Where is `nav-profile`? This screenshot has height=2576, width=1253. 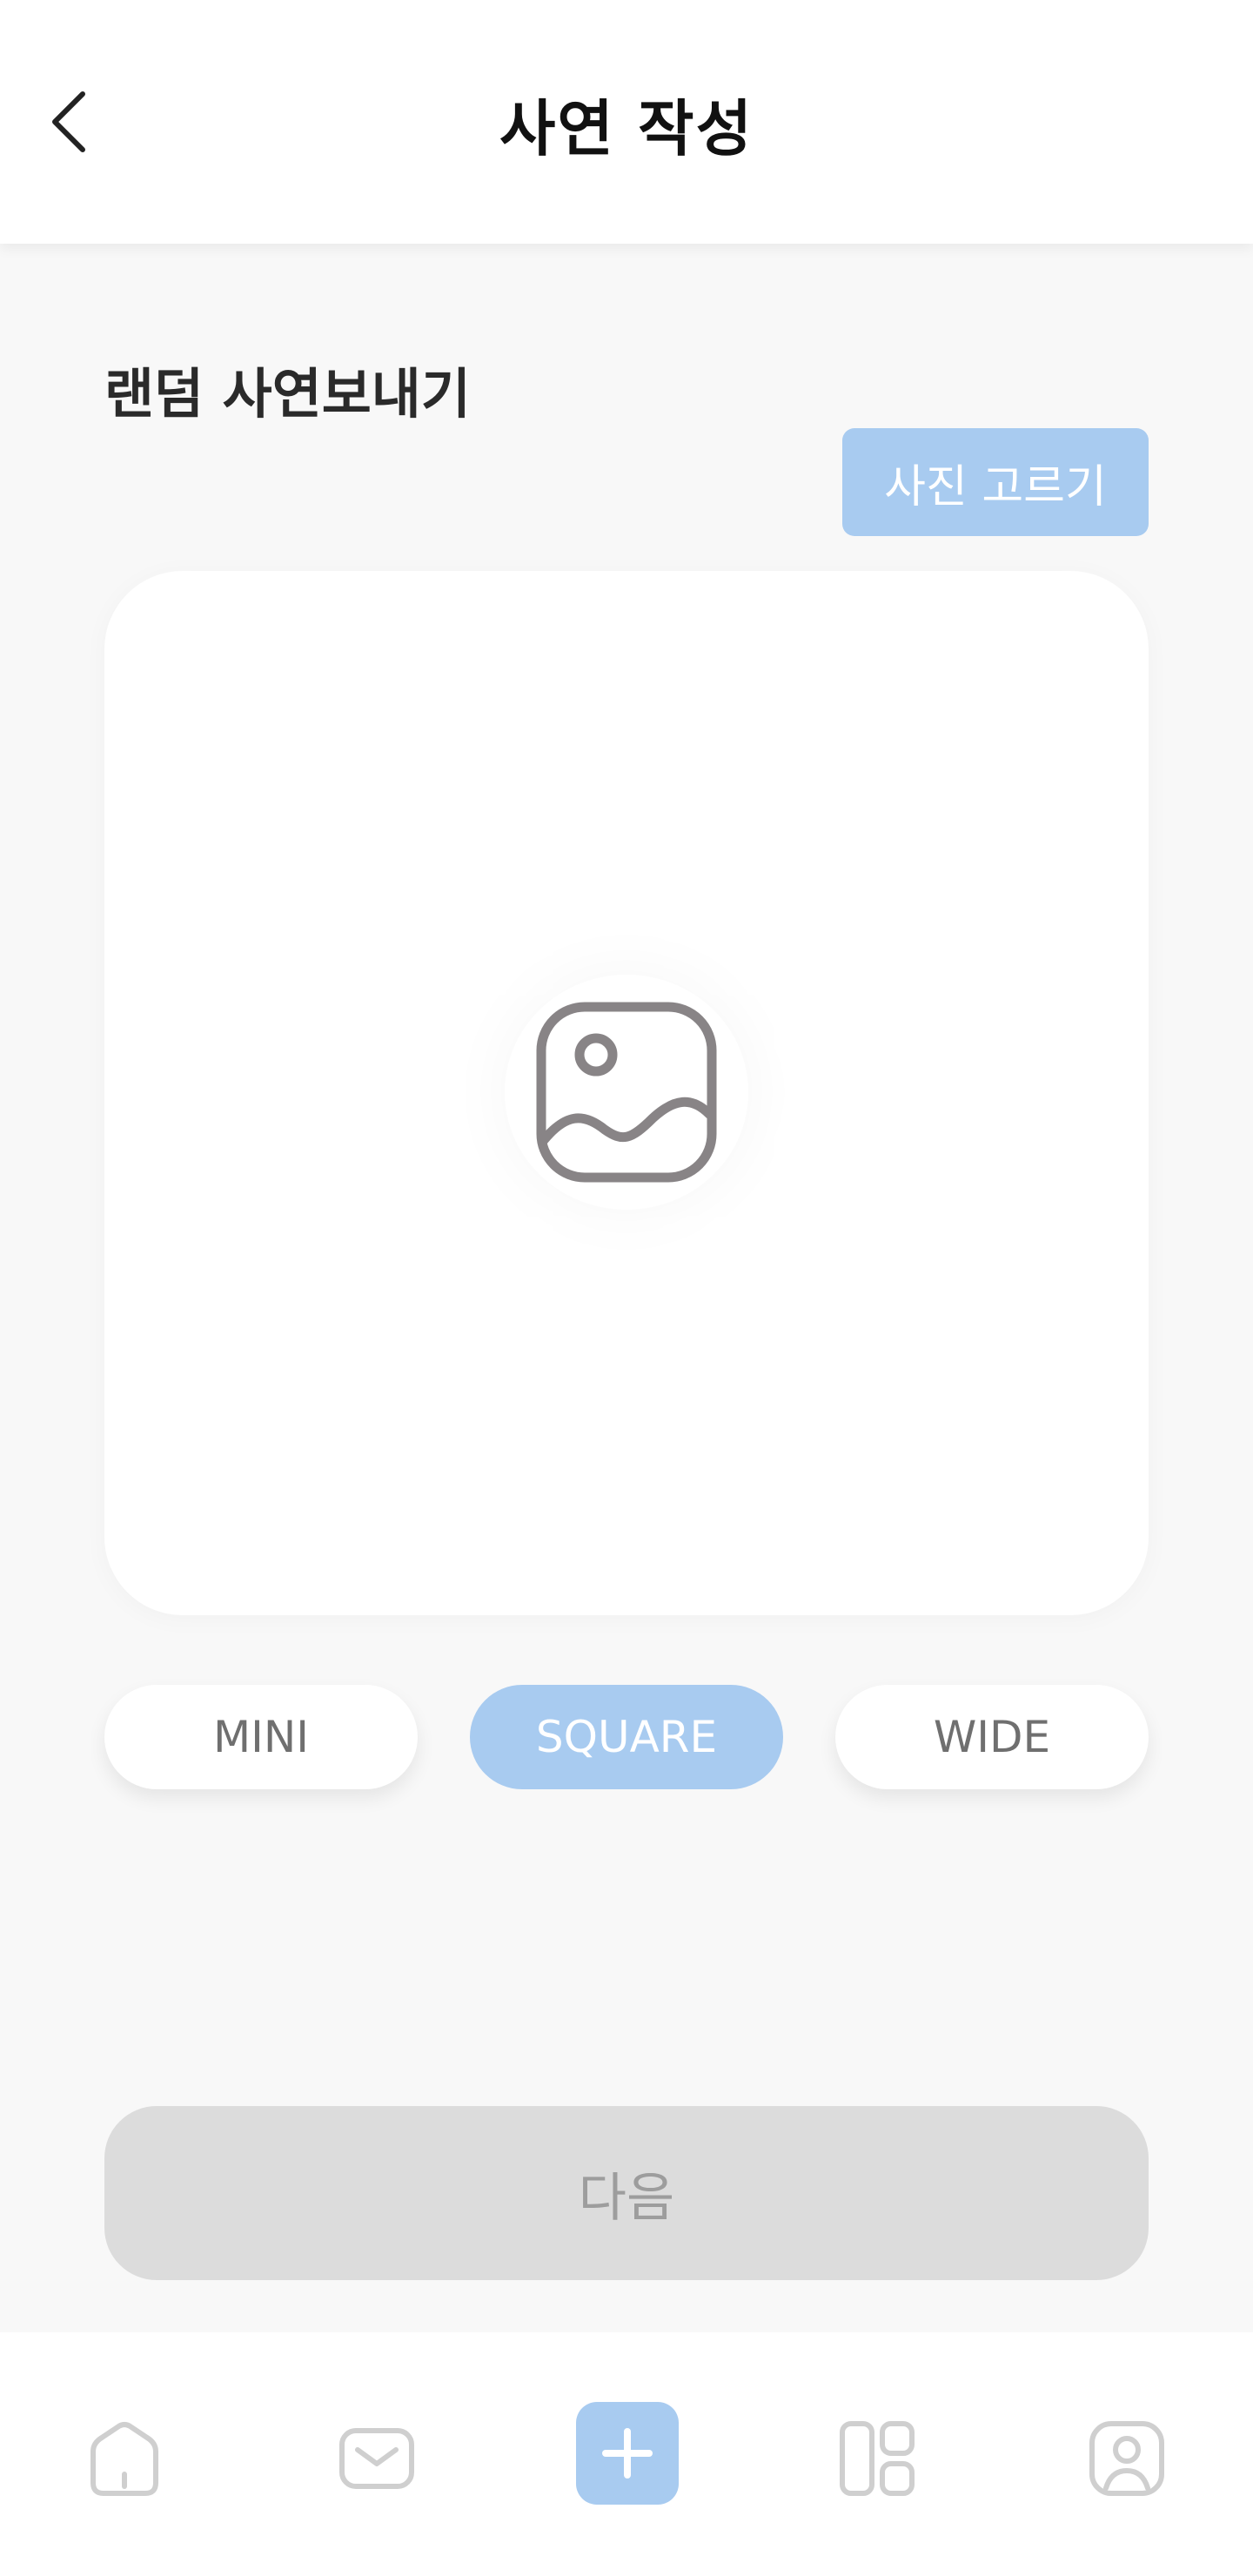 nav-profile is located at coordinates (1126, 2458).